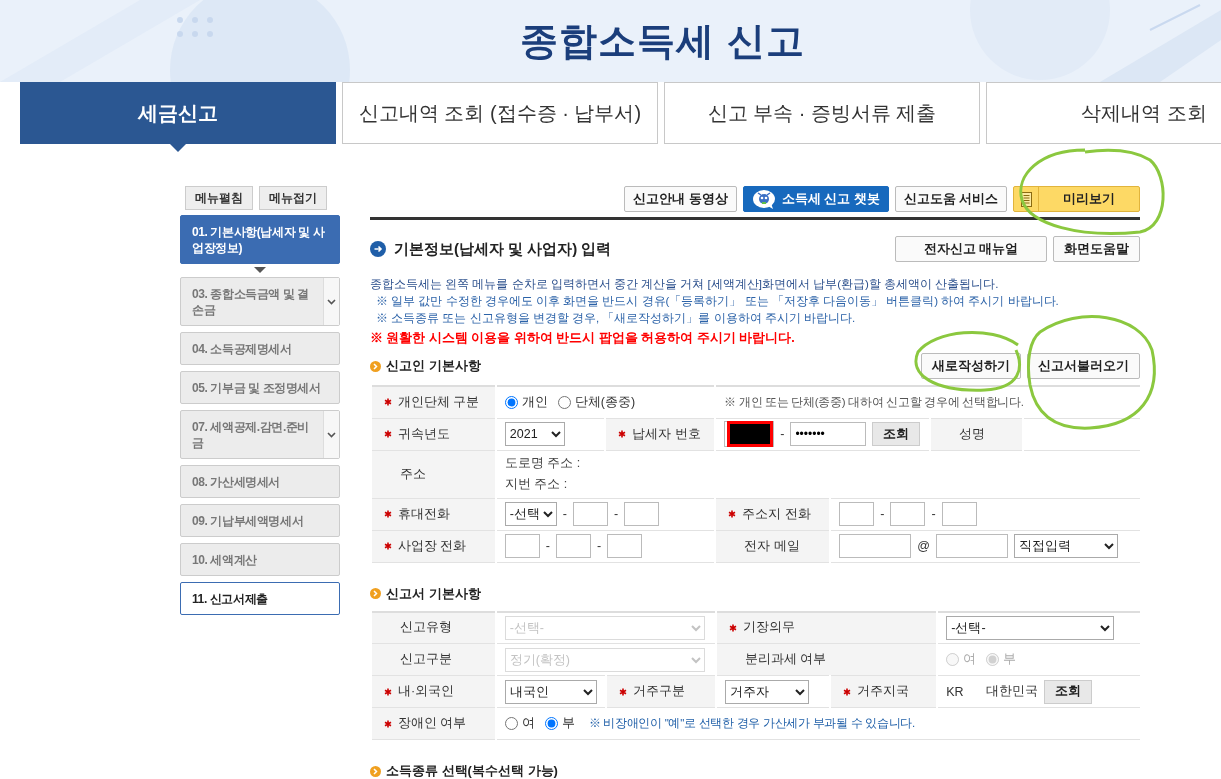 This screenshot has width=1221, height=779. Describe the element at coordinates (432, 723) in the screenshot. I see `field-label: 장애인 여부` at that location.